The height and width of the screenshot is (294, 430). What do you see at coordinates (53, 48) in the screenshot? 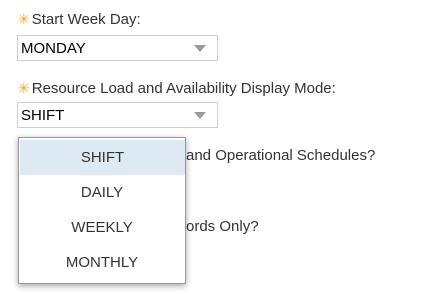
I see `start-week-day-value: MONDAY` at bounding box center [53, 48].